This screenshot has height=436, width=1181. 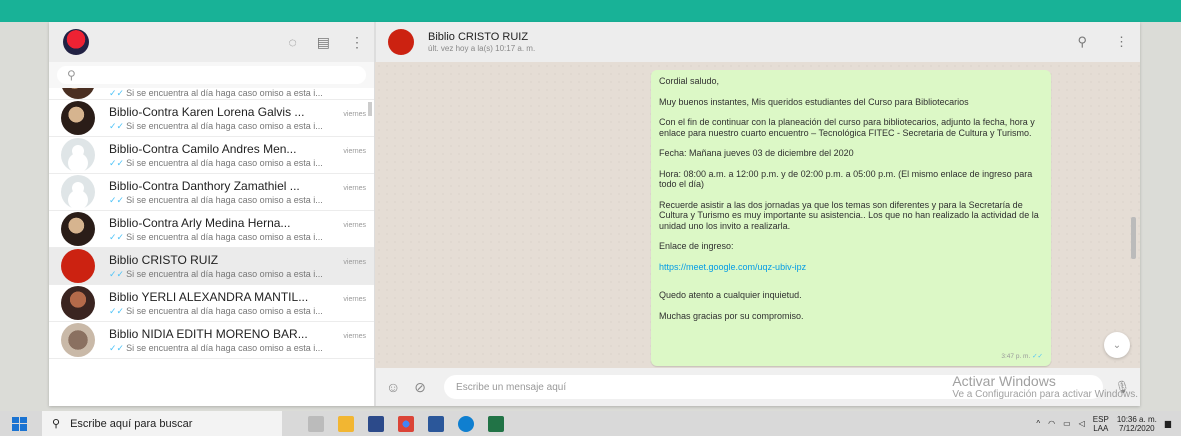 I want to click on notifications-icon: ▆, so click(x=1168, y=423).